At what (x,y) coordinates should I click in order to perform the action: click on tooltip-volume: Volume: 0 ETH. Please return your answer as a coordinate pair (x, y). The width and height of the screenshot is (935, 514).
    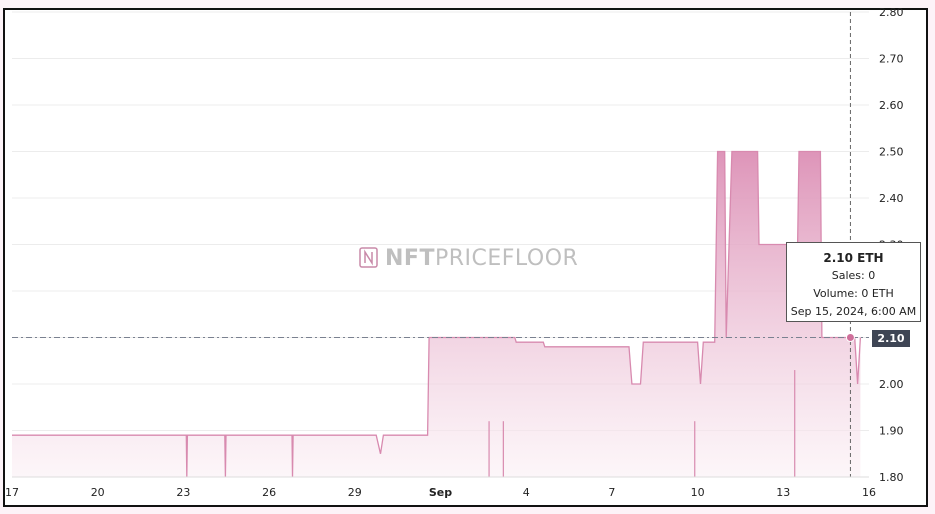
    Looking at the image, I should click on (853, 293).